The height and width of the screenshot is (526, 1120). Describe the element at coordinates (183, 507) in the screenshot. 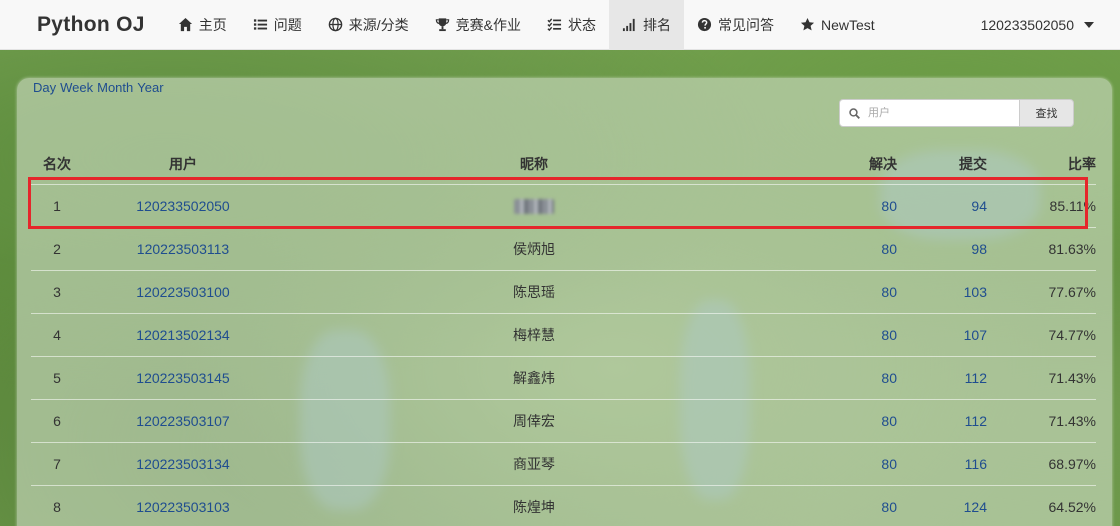

I see `user-link: 120223503103` at that location.